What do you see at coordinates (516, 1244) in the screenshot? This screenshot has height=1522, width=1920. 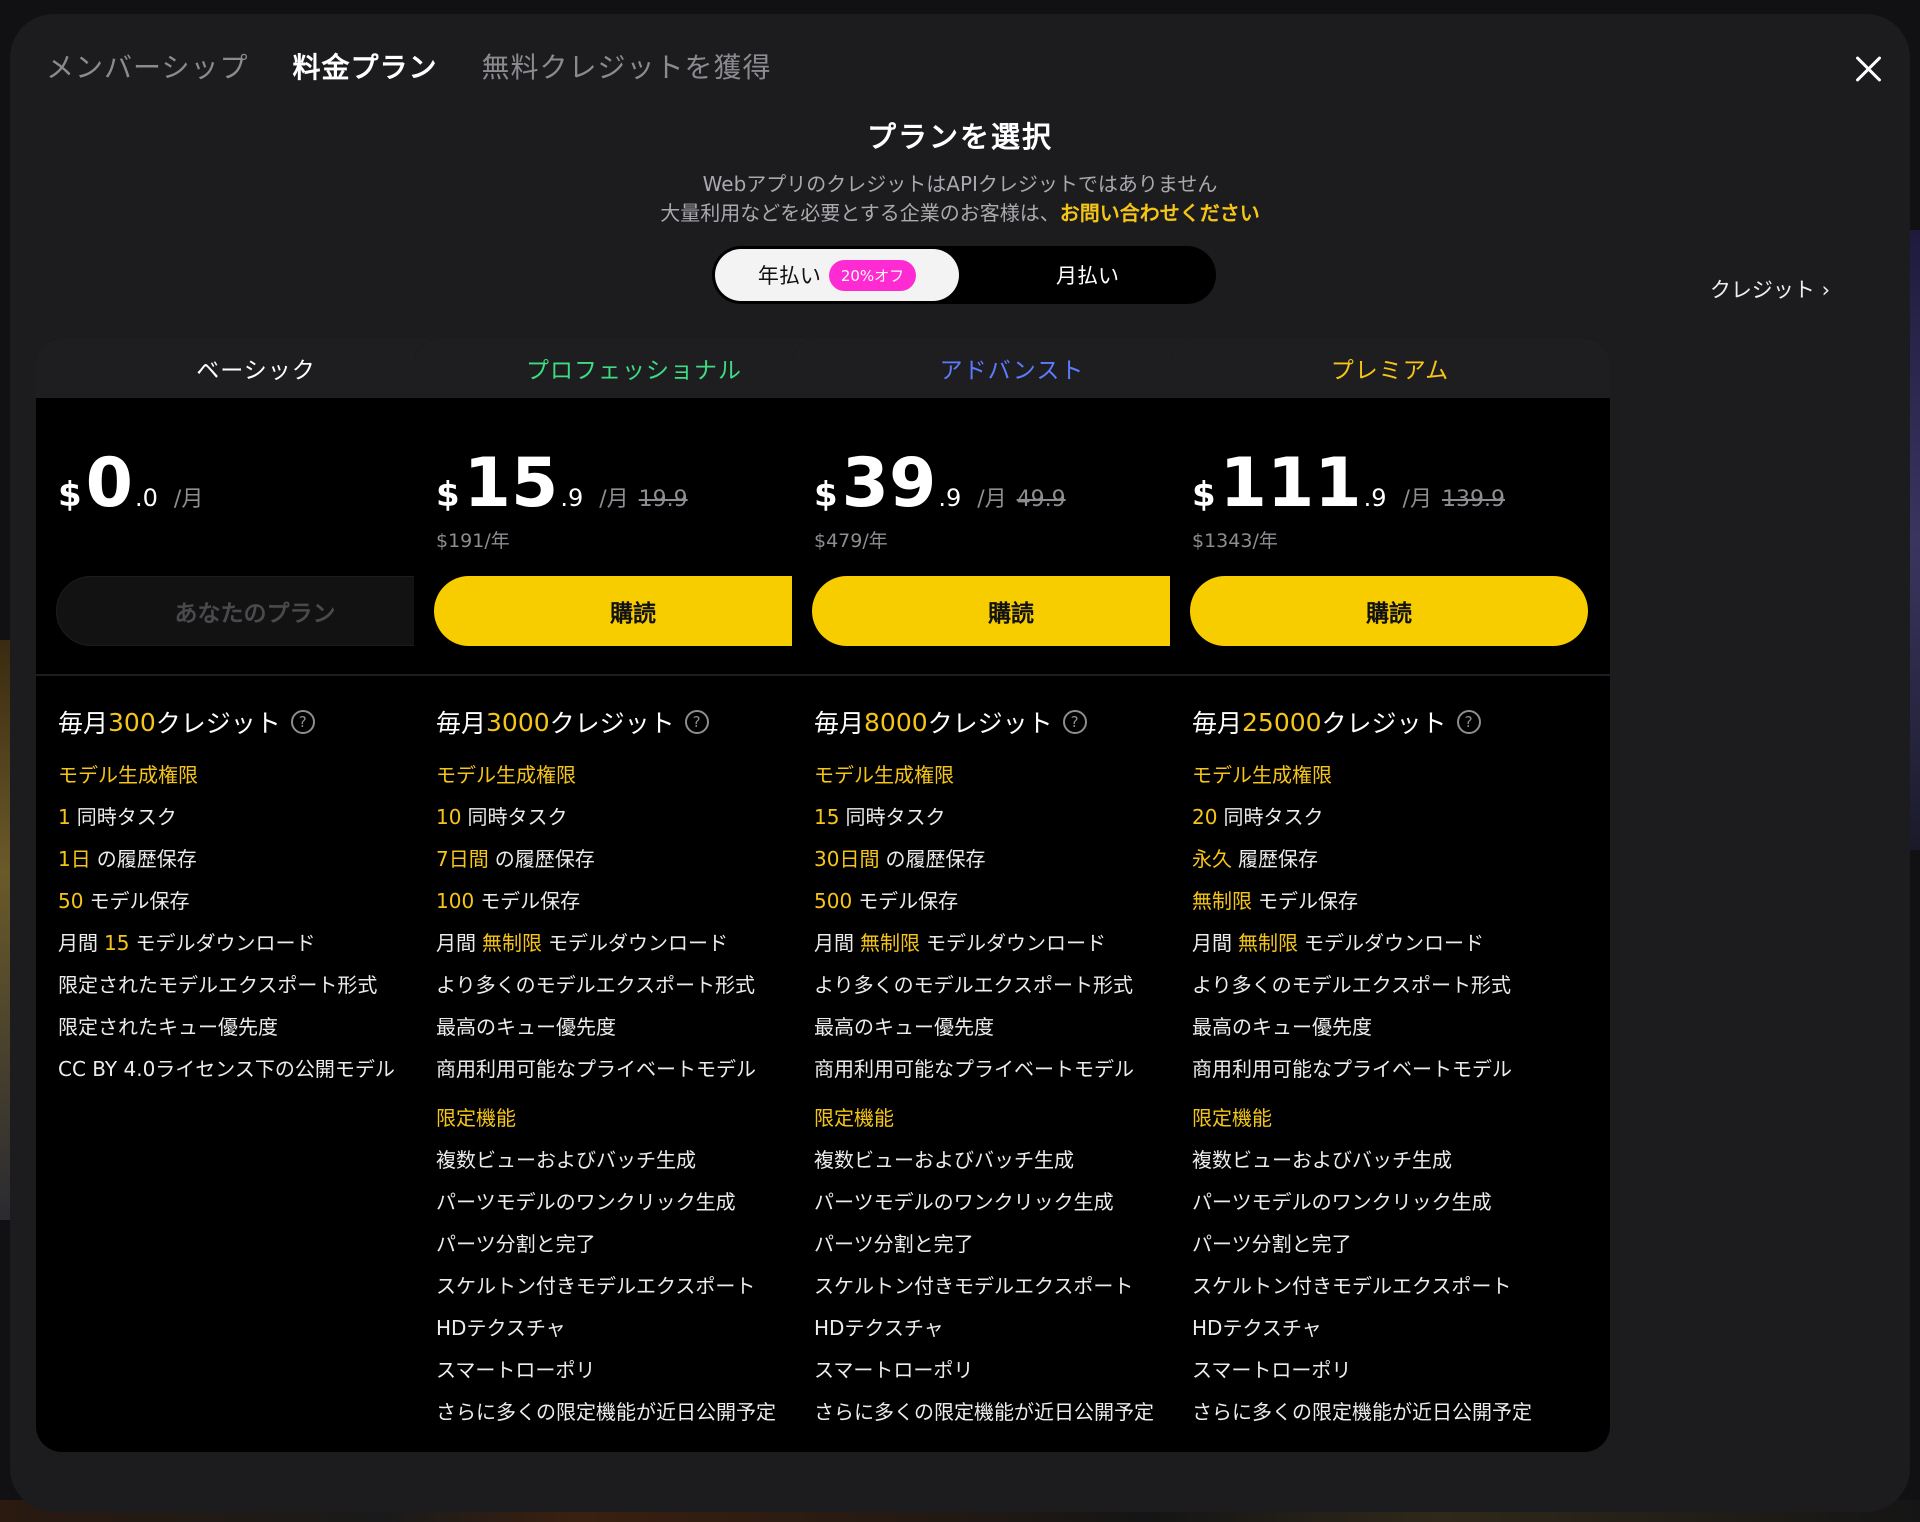 I see `exclusive-feature-row: パーツ分割と完了` at bounding box center [516, 1244].